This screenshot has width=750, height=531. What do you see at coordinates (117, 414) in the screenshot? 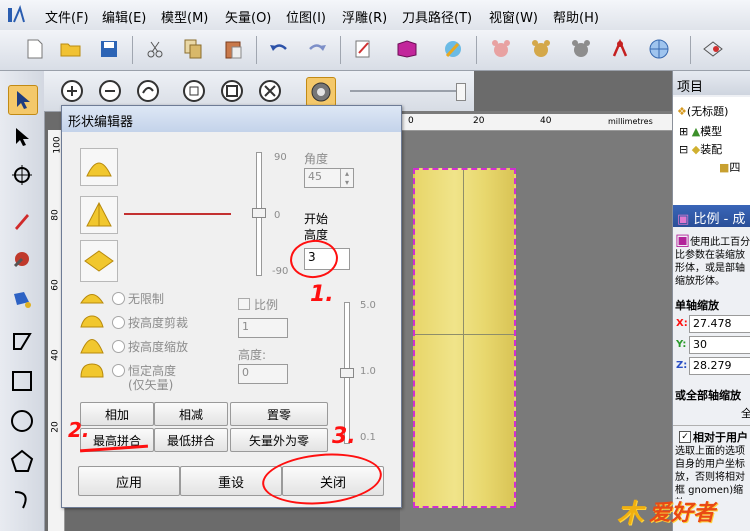
I see `add-button: 相加` at bounding box center [117, 414].